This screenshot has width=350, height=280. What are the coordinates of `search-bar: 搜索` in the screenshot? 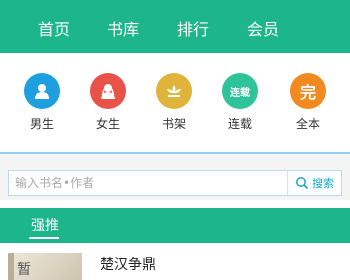 It's located at (175, 183).